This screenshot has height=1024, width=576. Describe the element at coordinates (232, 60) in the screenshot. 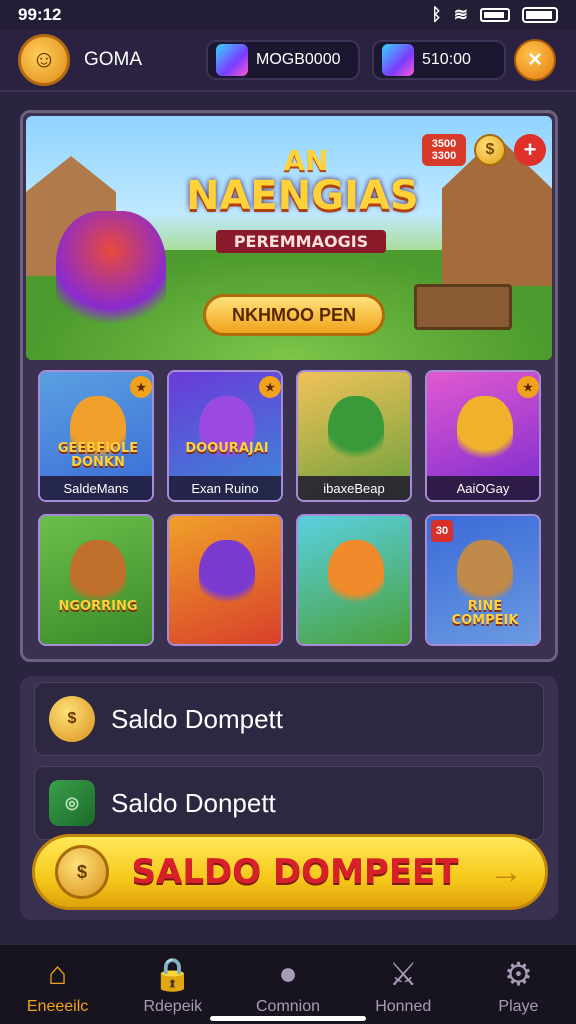

I see `gem-icon` at that location.